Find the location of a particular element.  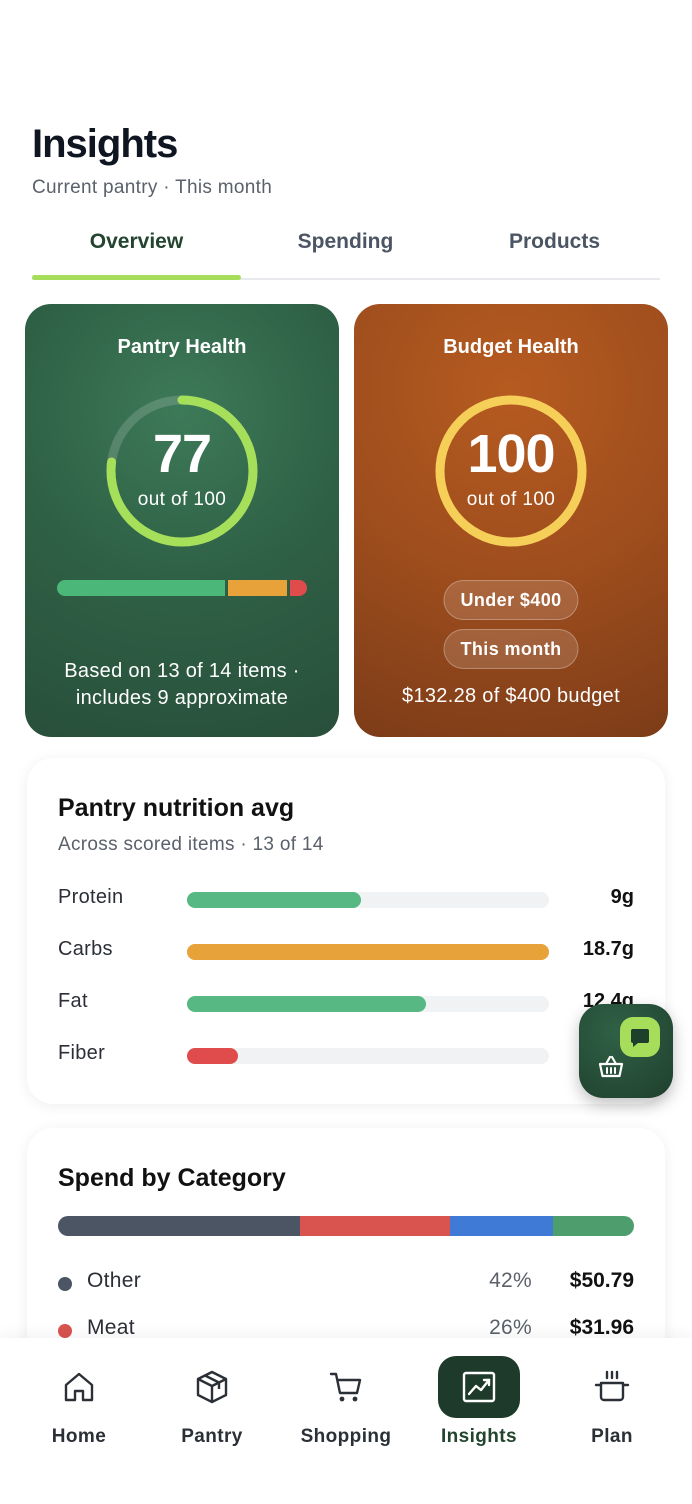

pantry-health-score: 77 is located at coordinates (182, 454).